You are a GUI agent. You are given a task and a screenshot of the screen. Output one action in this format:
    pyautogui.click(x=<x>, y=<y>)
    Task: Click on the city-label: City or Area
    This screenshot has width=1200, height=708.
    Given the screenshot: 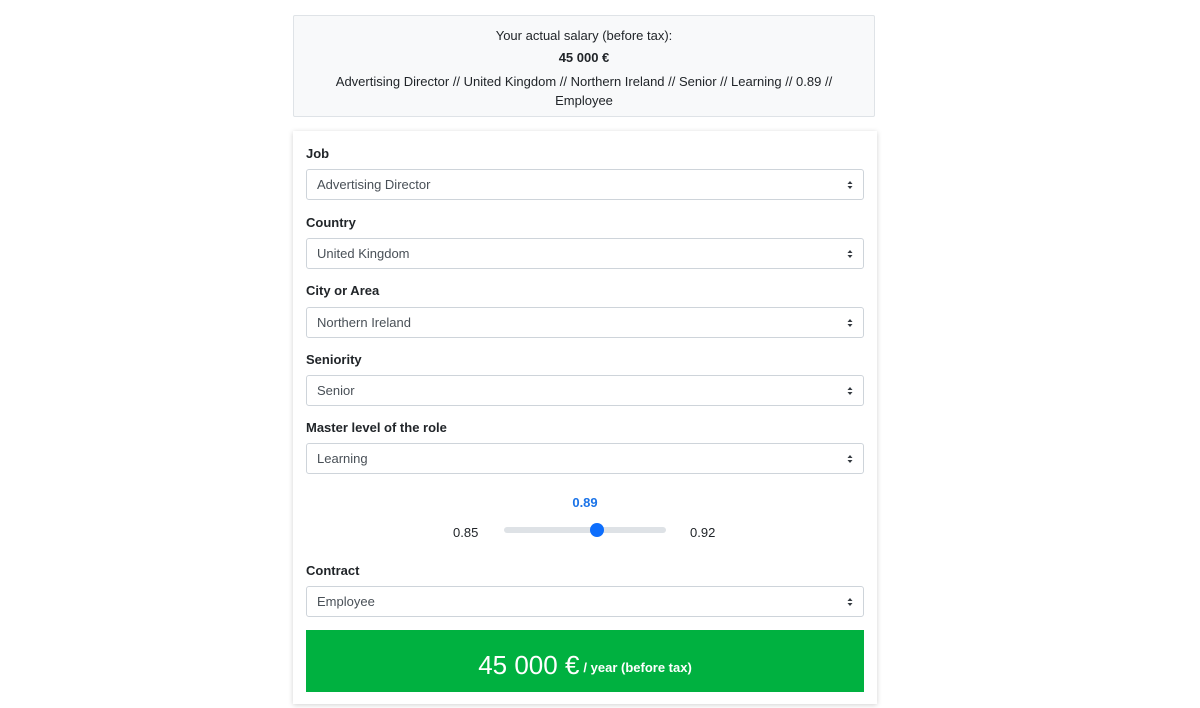 What is the action you would take?
    pyautogui.click(x=343, y=290)
    